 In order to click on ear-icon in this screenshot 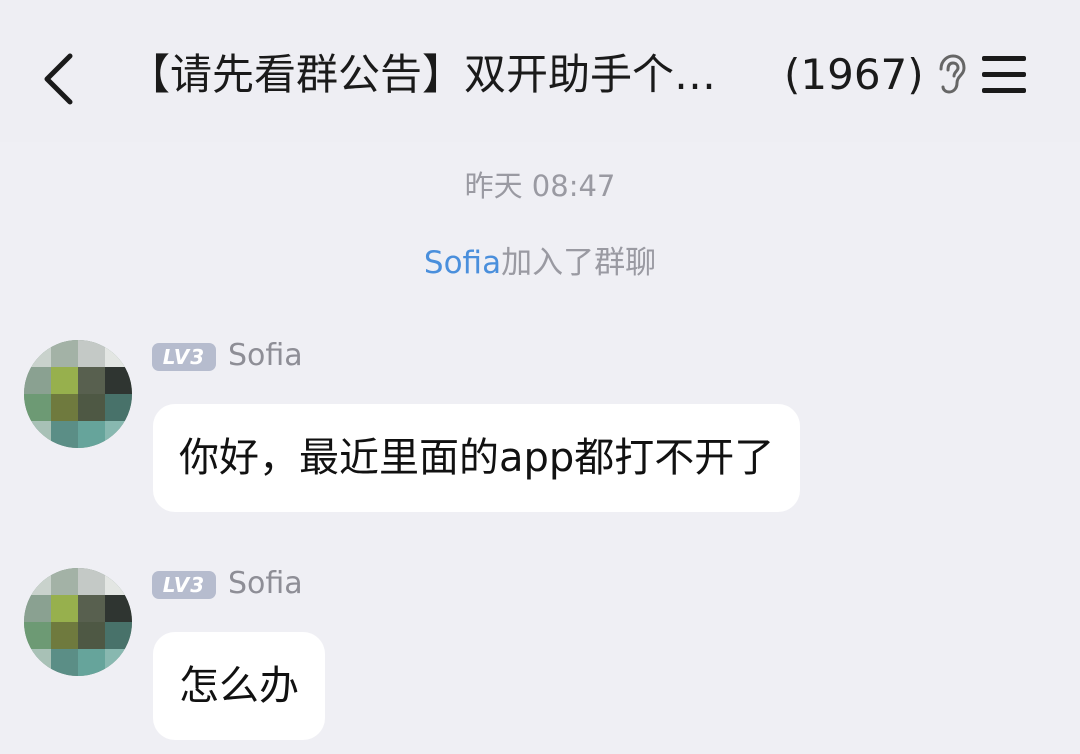, I will do `click(952, 74)`.